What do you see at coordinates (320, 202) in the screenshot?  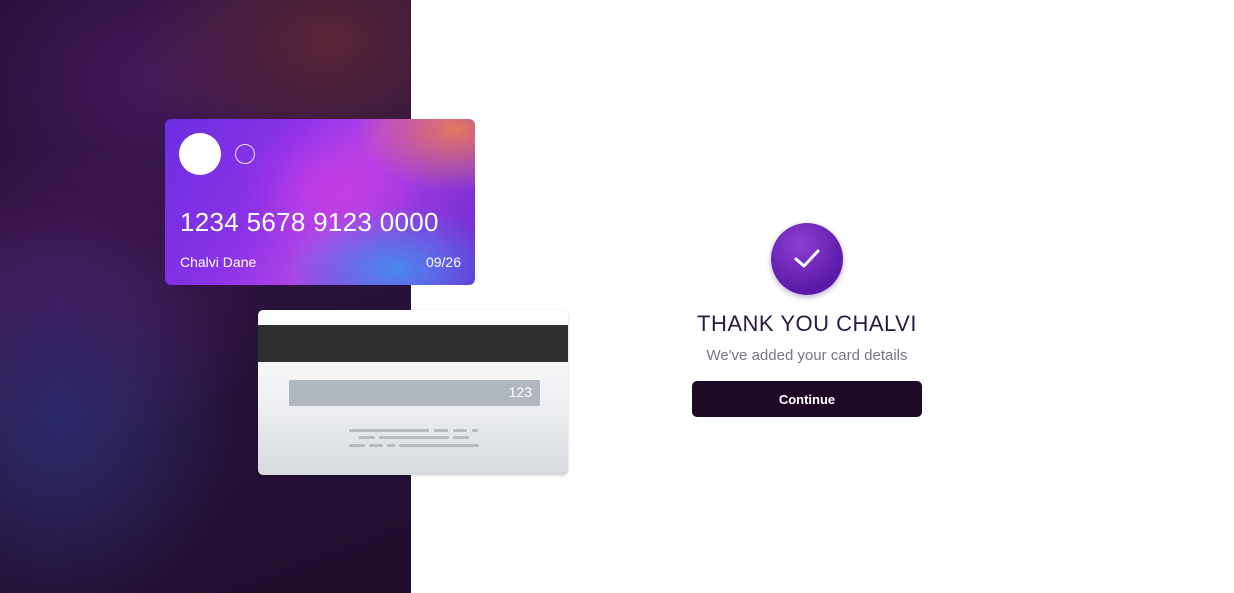 I see `credit-card-front: 1234 5678 9123 0000 Chalvi Dane 09/26` at bounding box center [320, 202].